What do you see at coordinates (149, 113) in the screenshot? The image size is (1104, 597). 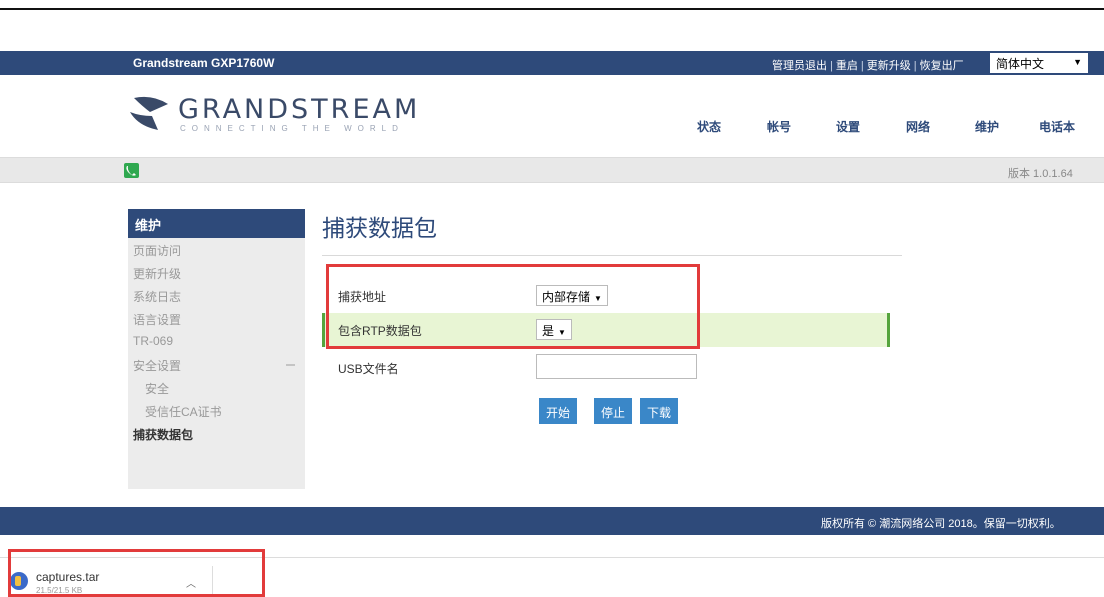 I see `logo-swoosh-icon` at bounding box center [149, 113].